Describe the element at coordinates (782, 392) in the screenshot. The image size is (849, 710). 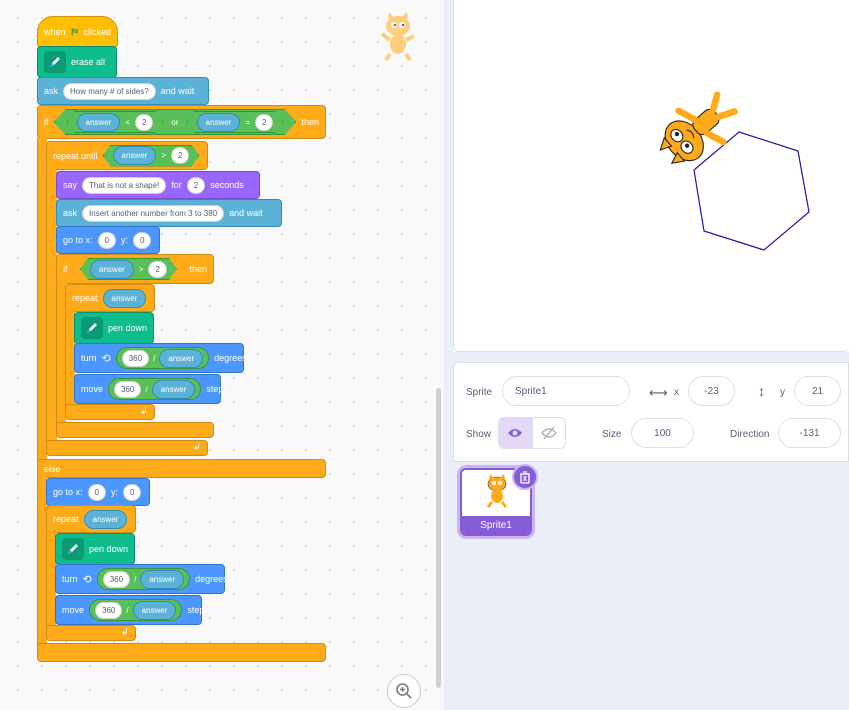
I see `y-label: y` at that location.